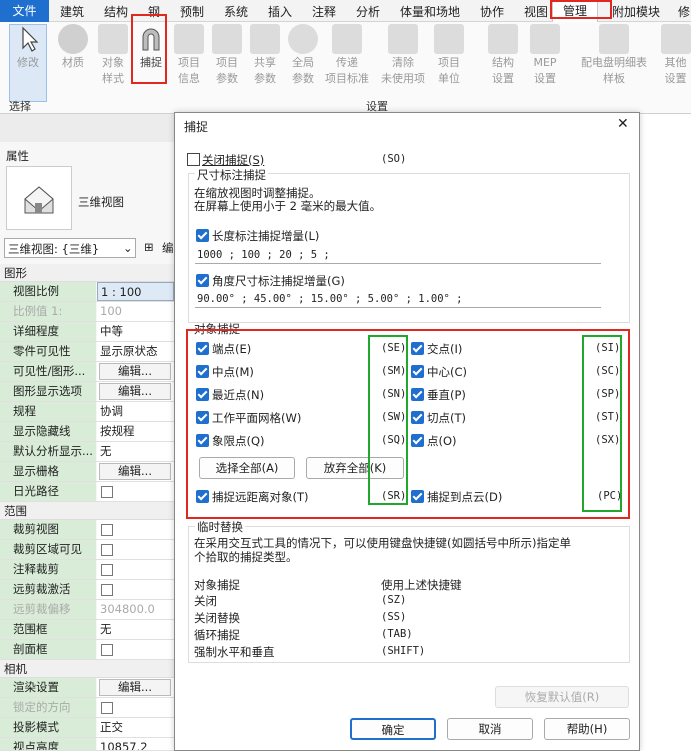 The height and width of the screenshot is (751, 691). What do you see at coordinates (87, 650) in the screenshot?
I see `prop-section-box: 剖面框` at bounding box center [87, 650].